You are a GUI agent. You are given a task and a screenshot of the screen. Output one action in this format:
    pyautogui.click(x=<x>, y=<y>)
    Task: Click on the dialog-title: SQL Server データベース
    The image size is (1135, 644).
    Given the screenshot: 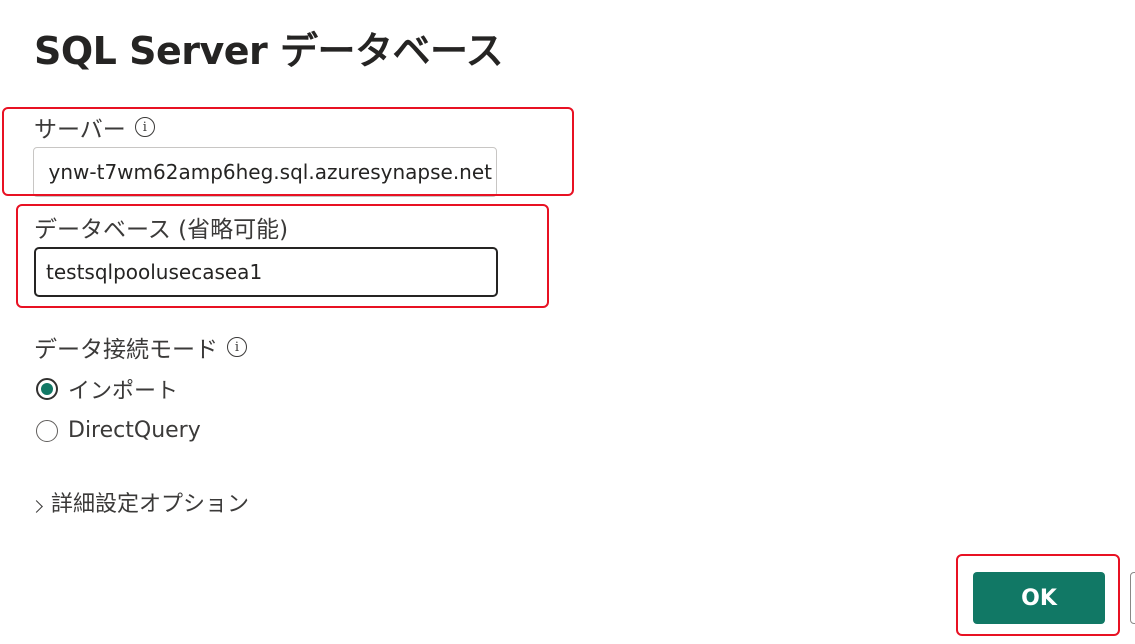 What is the action you would take?
    pyautogui.click(x=269, y=51)
    